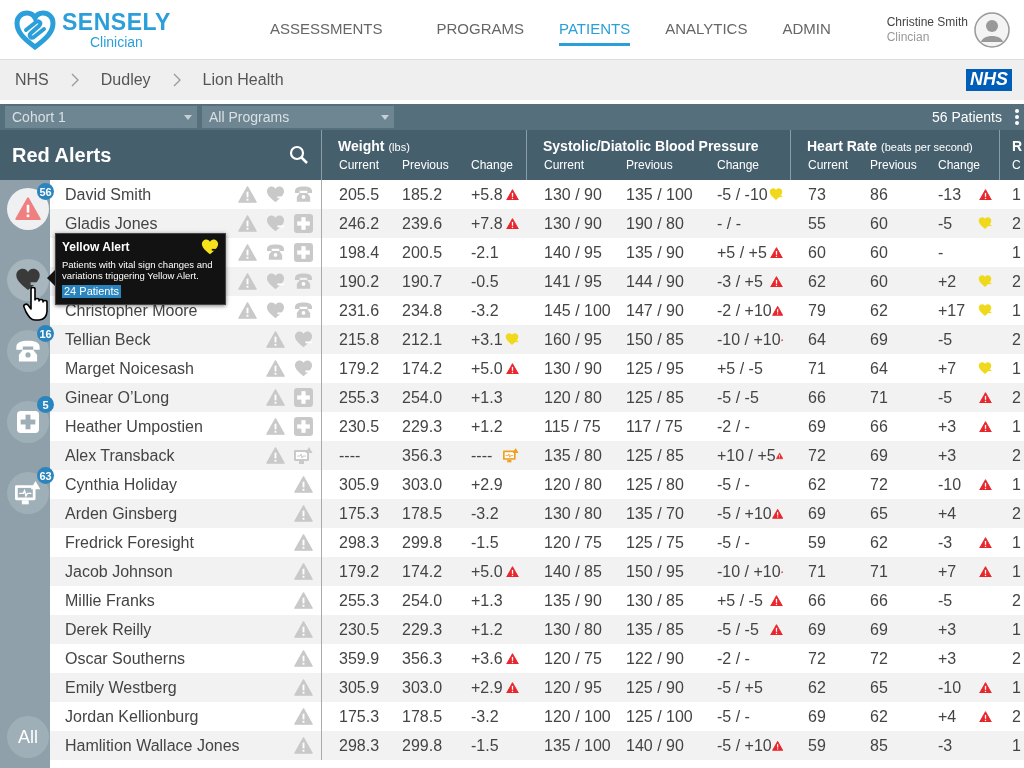 This screenshot has width=1024, height=768. What do you see at coordinates (131, 310) in the screenshot?
I see `patient-name: Christopher Moore` at bounding box center [131, 310].